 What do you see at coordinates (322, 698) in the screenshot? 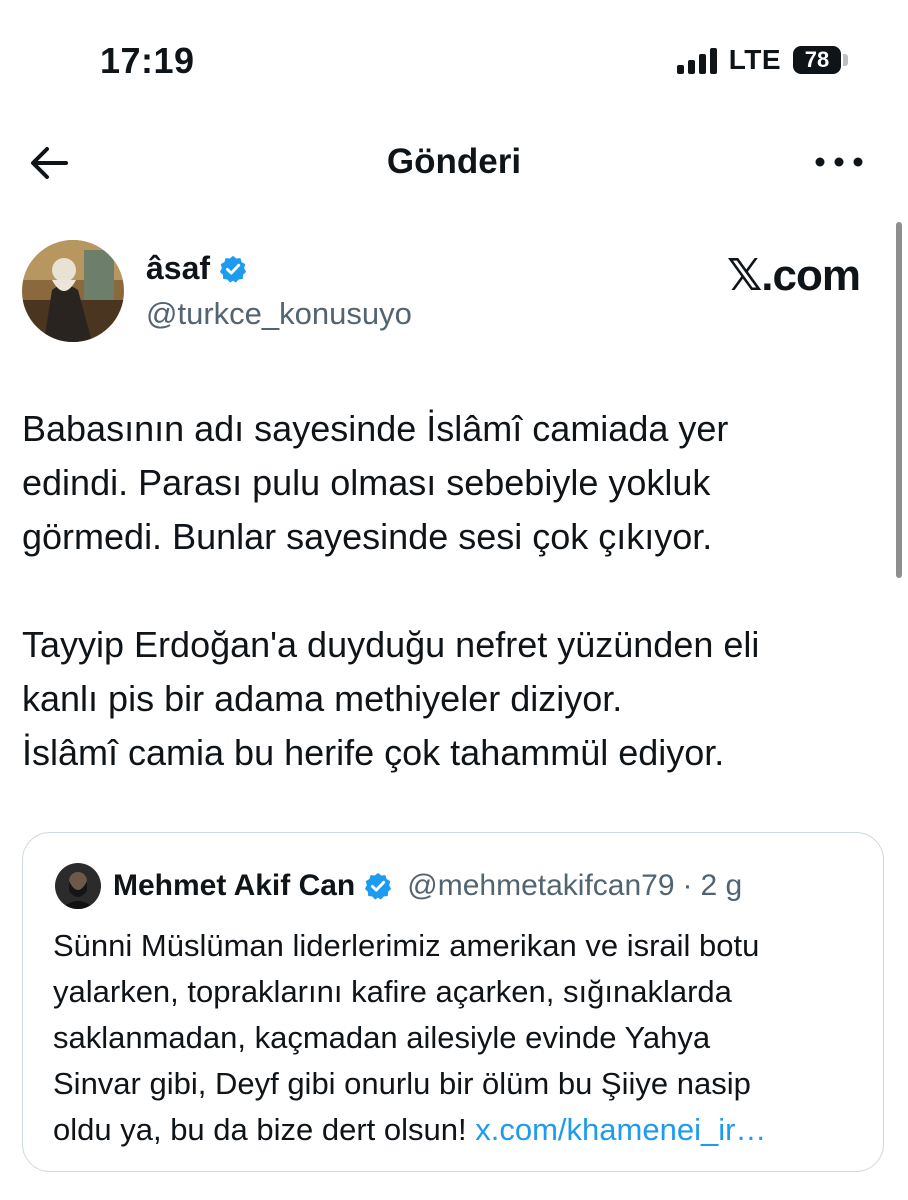
I see `tweet-line: kanlı pis bir adama methiyeler diziyor.` at bounding box center [322, 698].